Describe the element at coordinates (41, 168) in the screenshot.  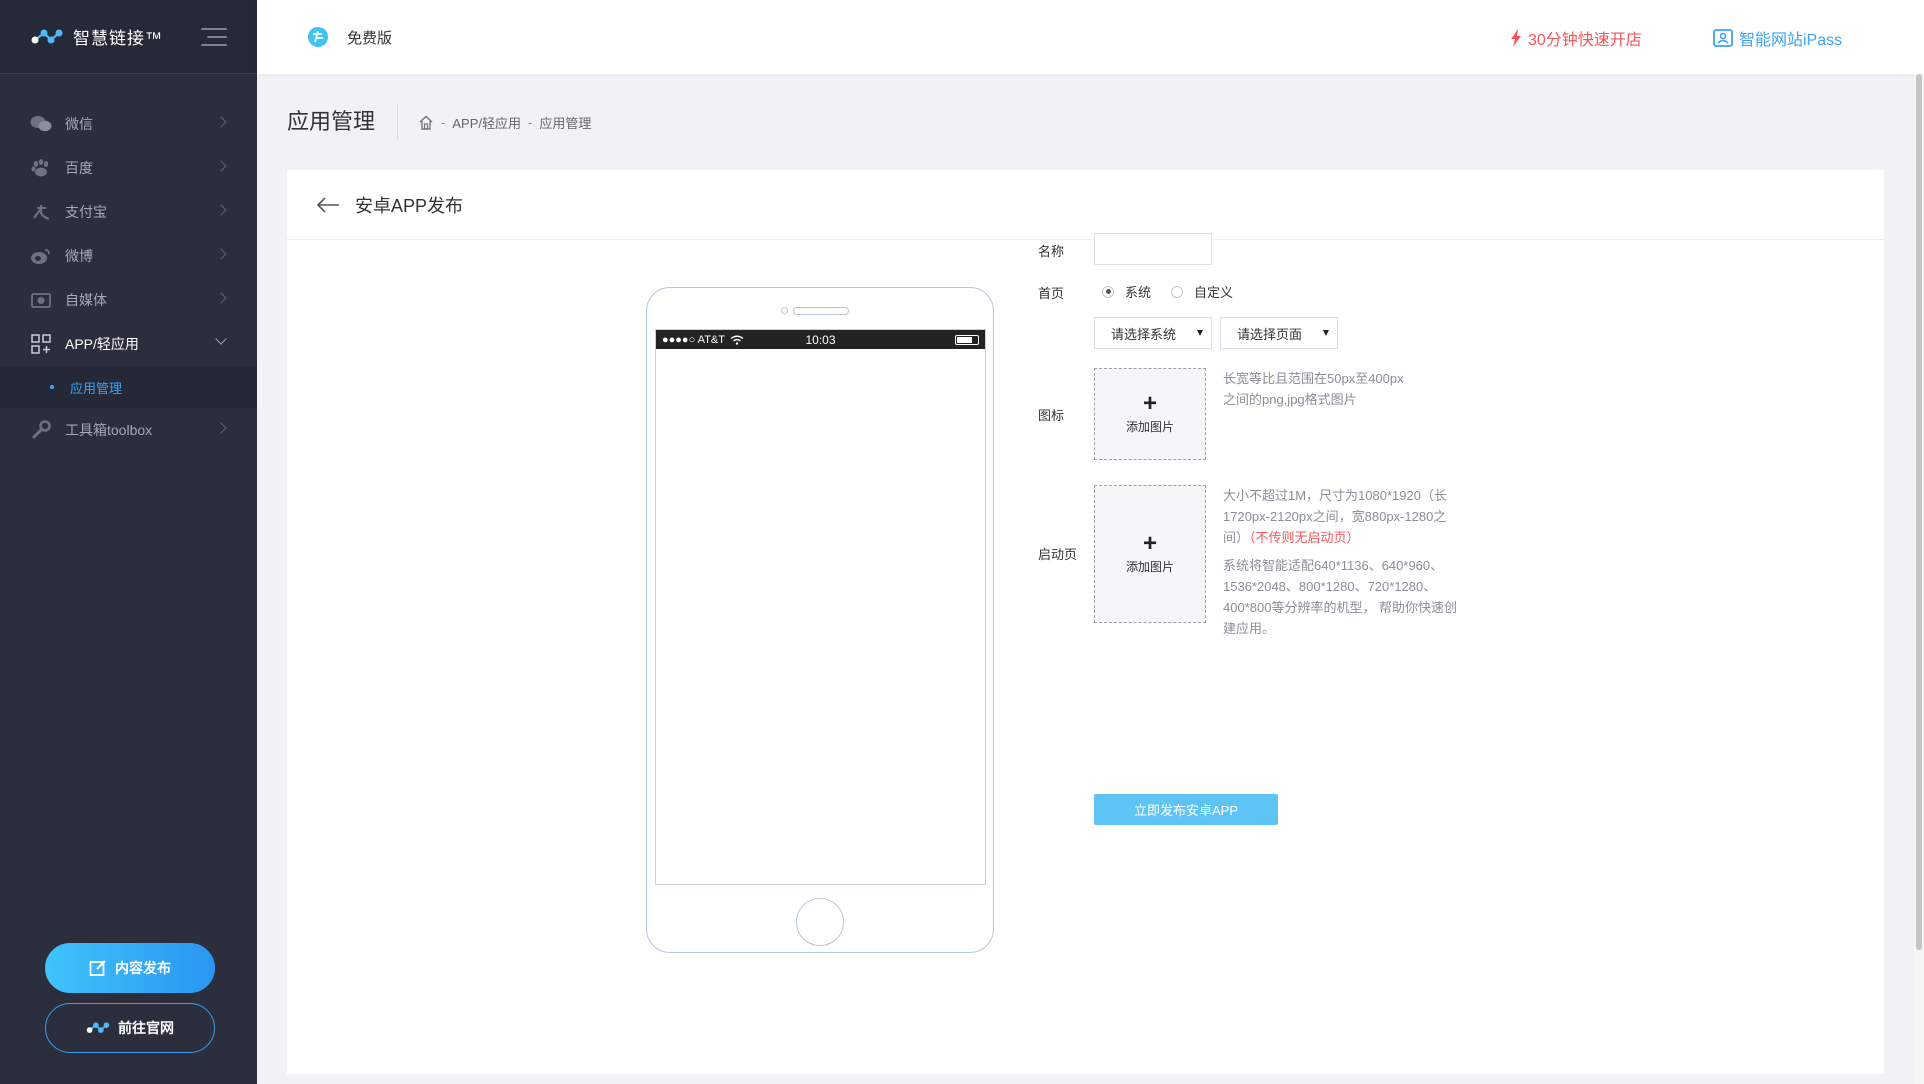
I see `paw-icon` at that location.